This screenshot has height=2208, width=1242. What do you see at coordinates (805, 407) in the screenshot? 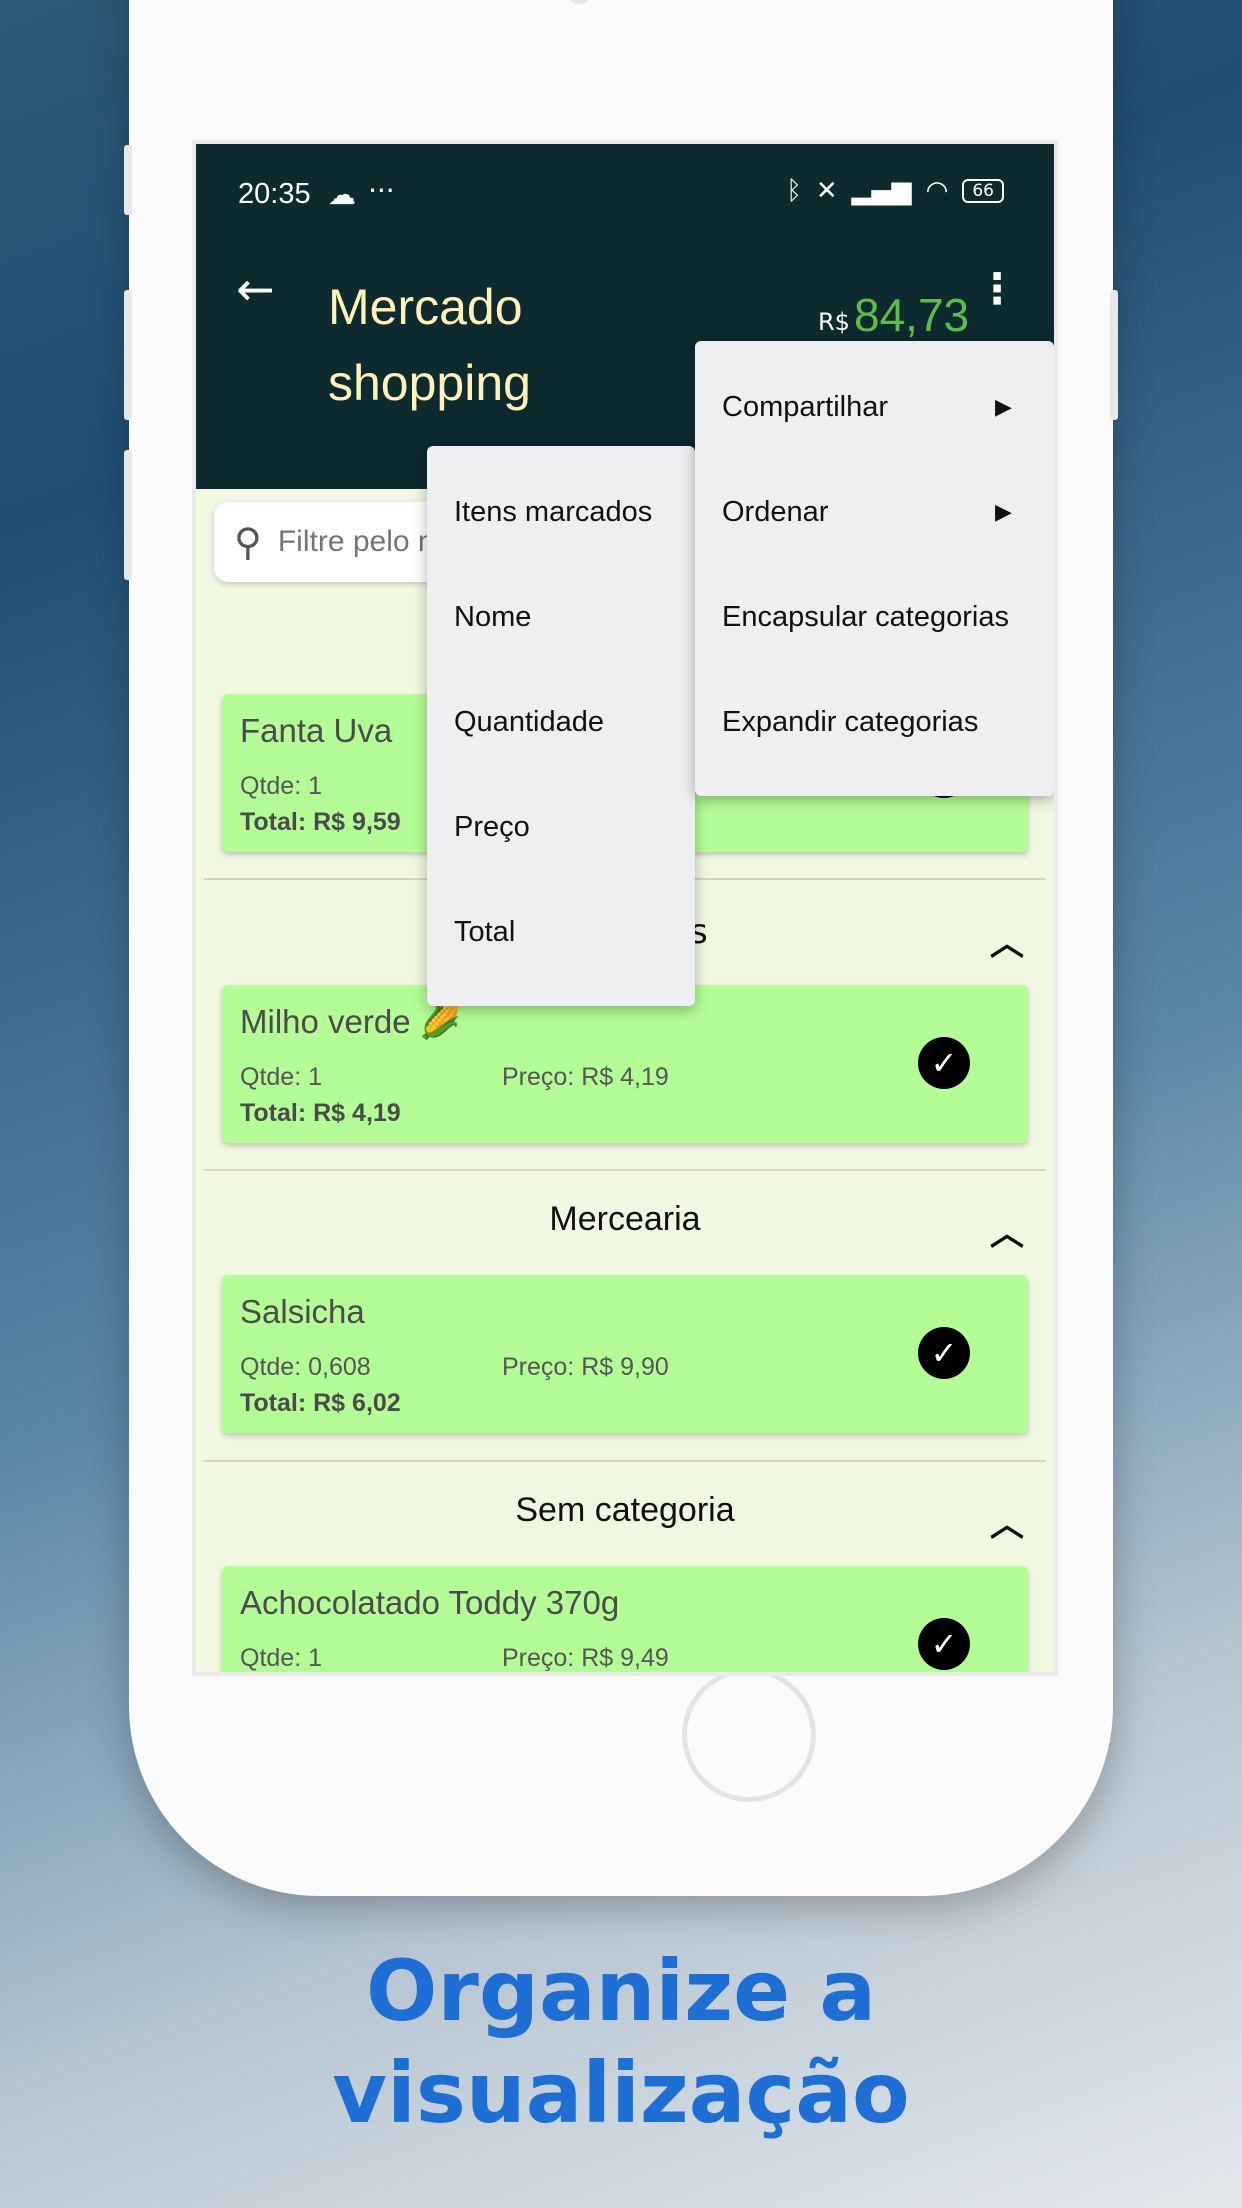
I see `menu-item-share: Compartilhar` at bounding box center [805, 407].